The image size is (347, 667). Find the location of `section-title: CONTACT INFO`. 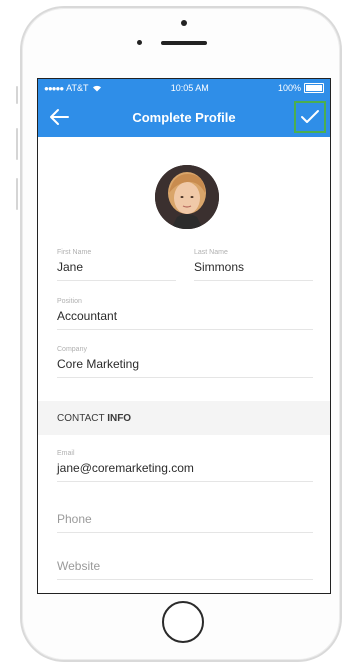

section-title: CONTACT INFO is located at coordinates (84, 418).